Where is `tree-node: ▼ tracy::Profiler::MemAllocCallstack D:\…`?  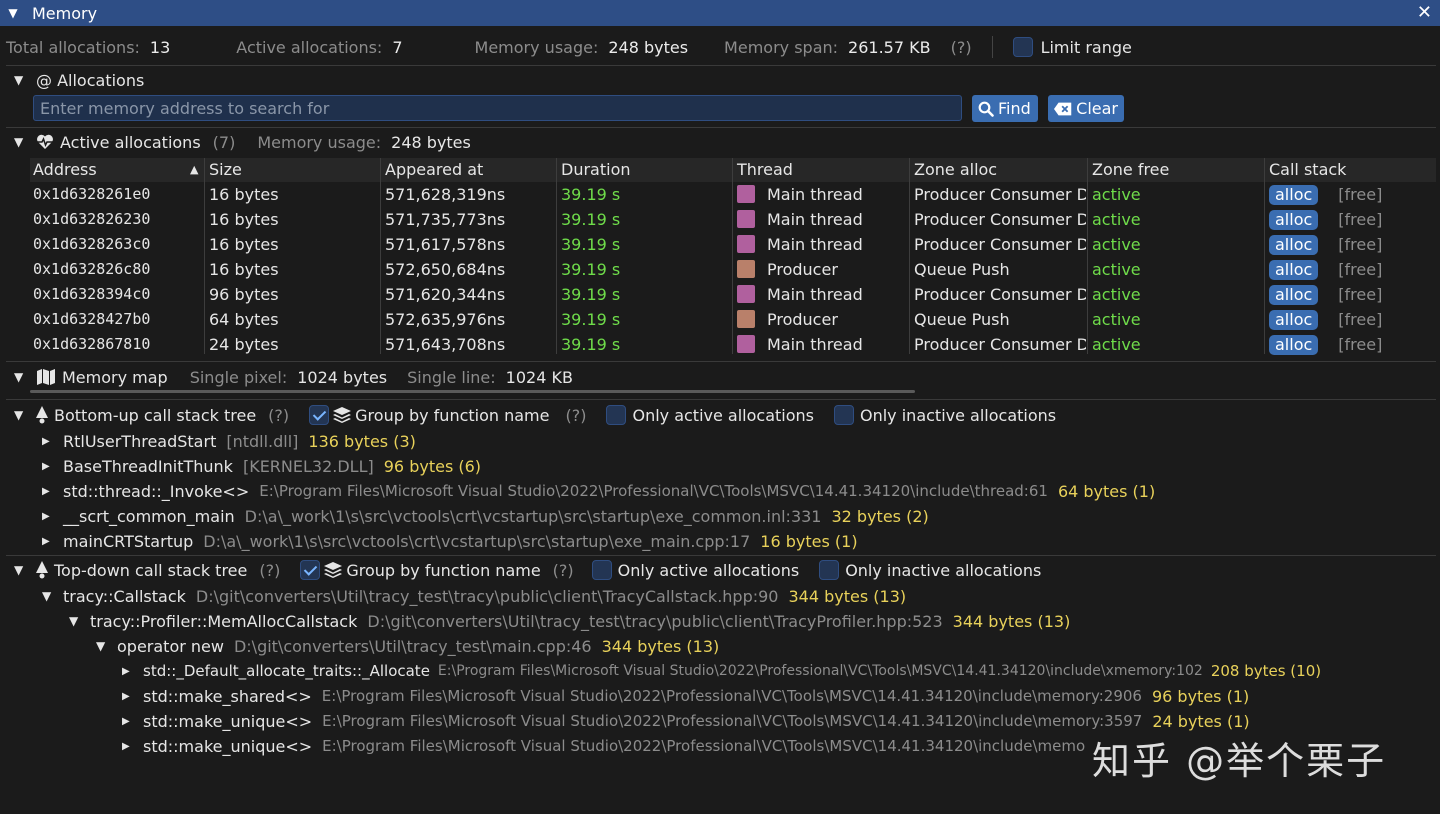
tree-node: ▼ tracy::Profiler::MemAllocCallstack D:\… is located at coordinates (569, 621).